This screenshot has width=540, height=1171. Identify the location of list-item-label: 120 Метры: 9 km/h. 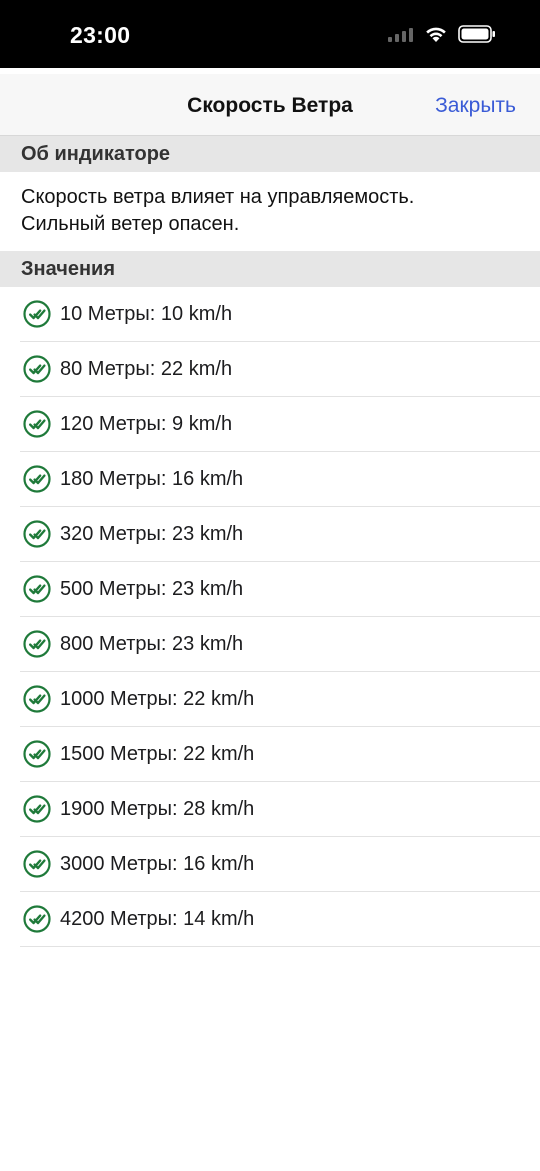
(146, 423).